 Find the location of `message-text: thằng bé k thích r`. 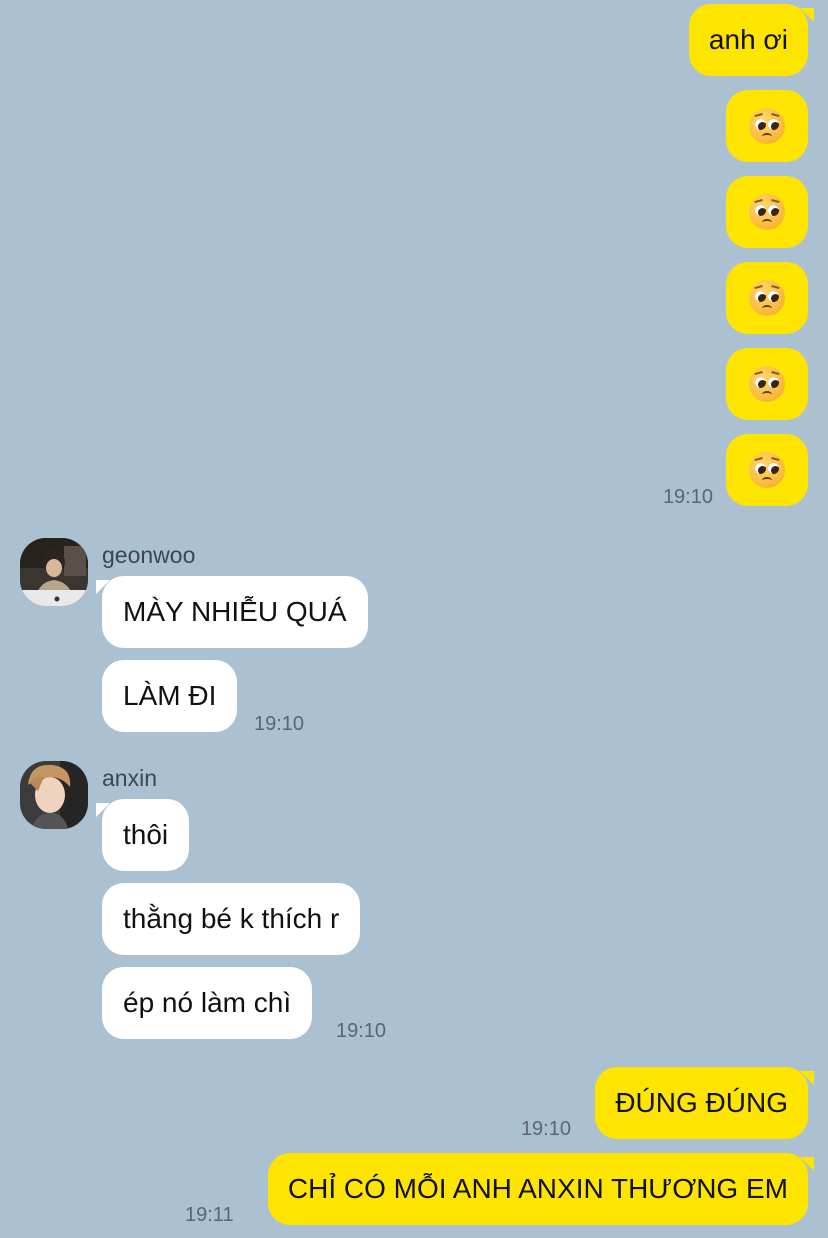

message-text: thằng bé k thích r is located at coordinates (231, 918).